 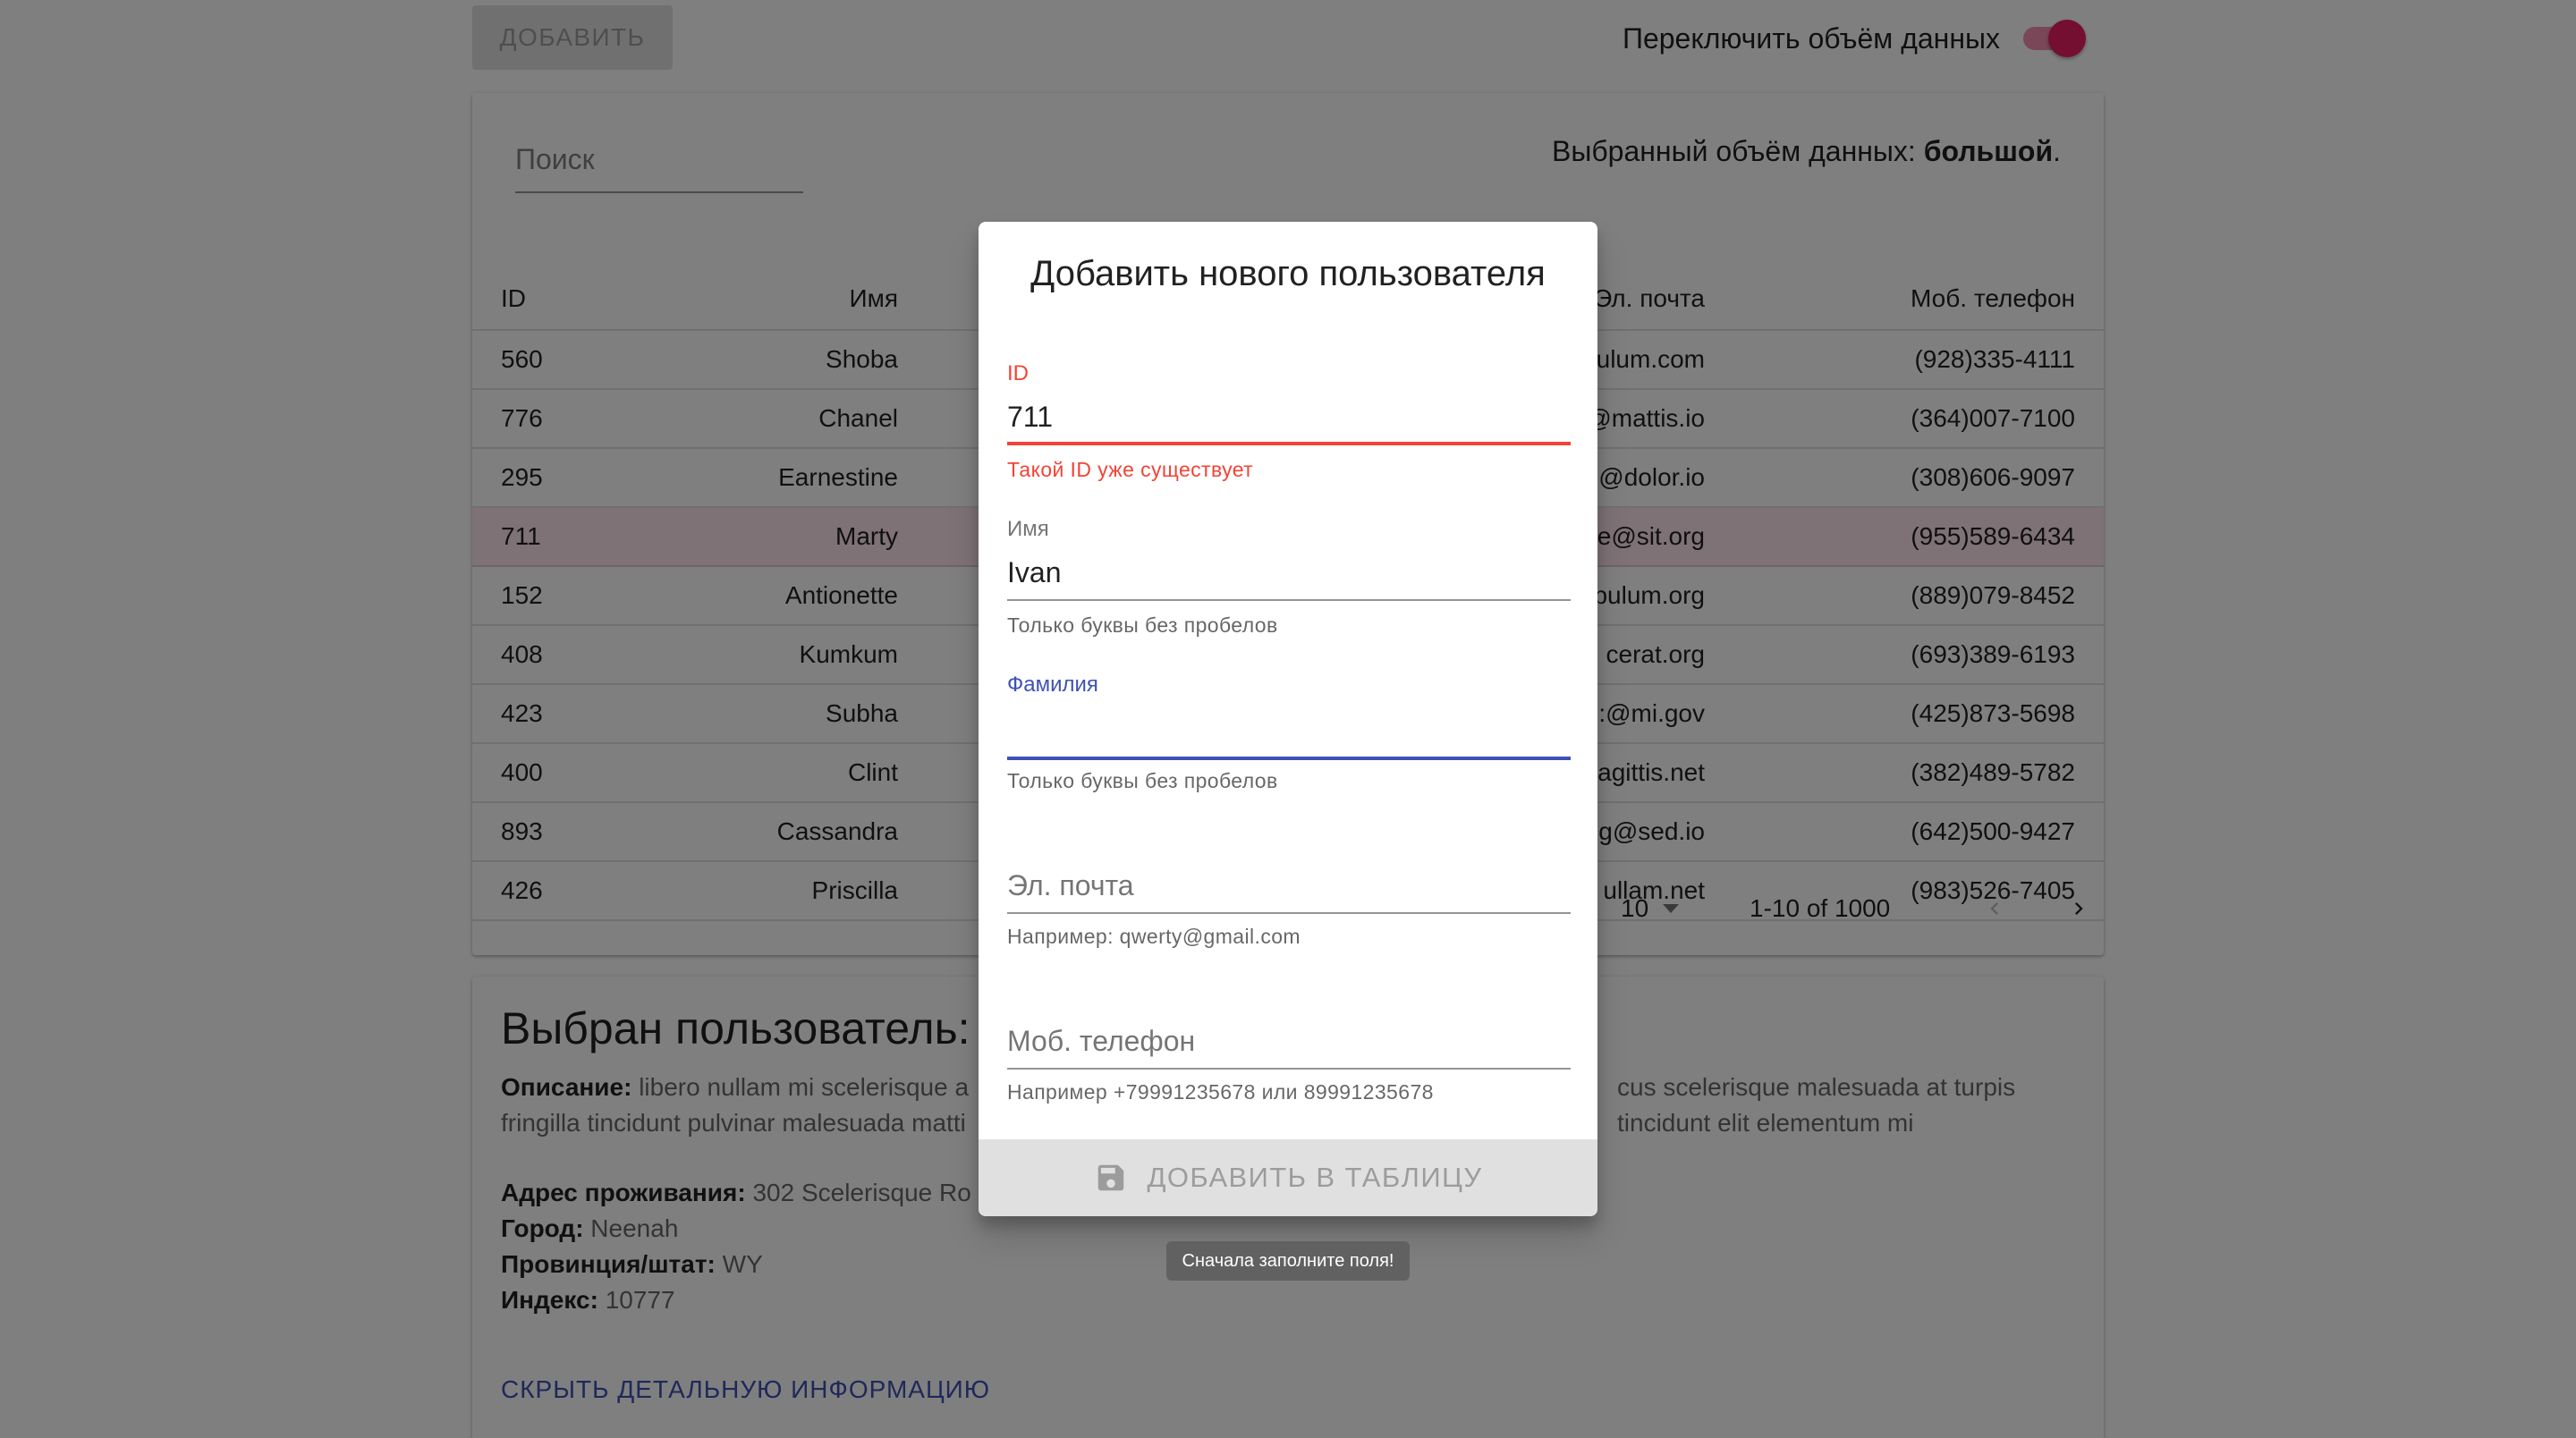 I want to click on name-field: Имя Ivan Только буквы без пробелов, so click(x=1289, y=584).